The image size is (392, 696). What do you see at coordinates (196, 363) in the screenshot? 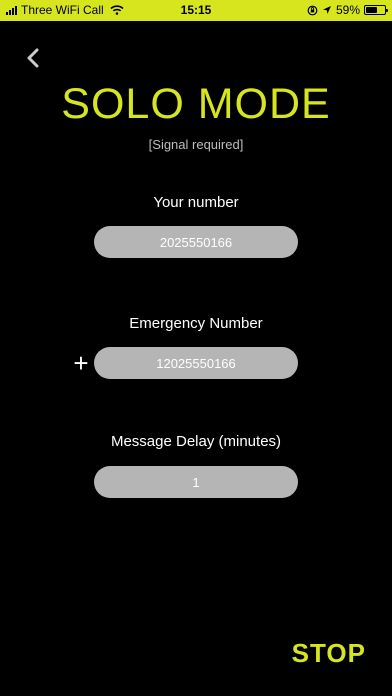
I see `emergency-number-field: 12025550166` at bounding box center [196, 363].